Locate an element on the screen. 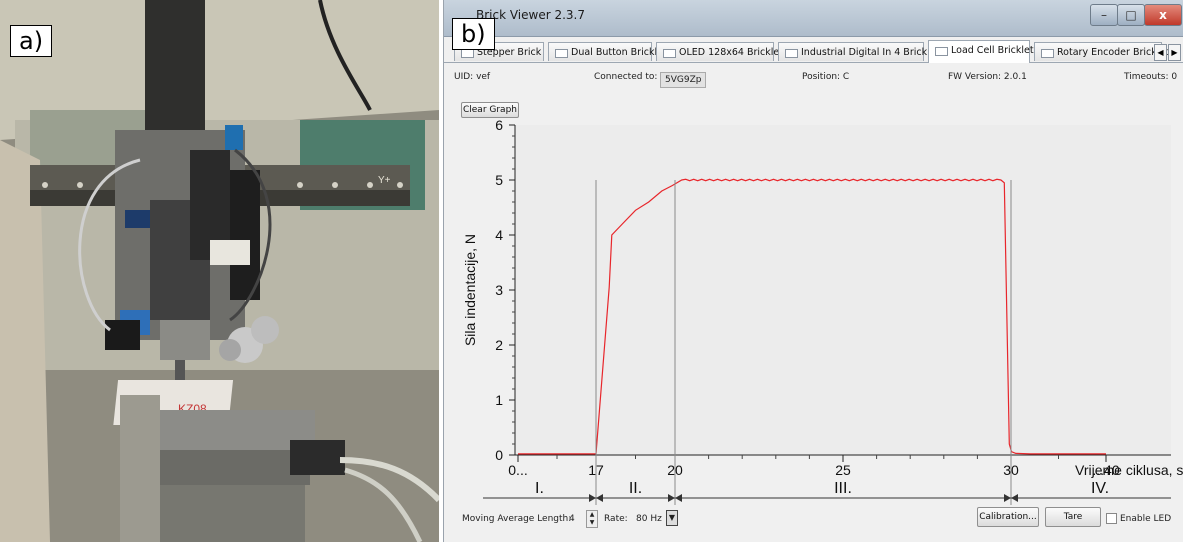  x-axis-label: Vrijeme ciklusa, s is located at coordinates (1129, 470).